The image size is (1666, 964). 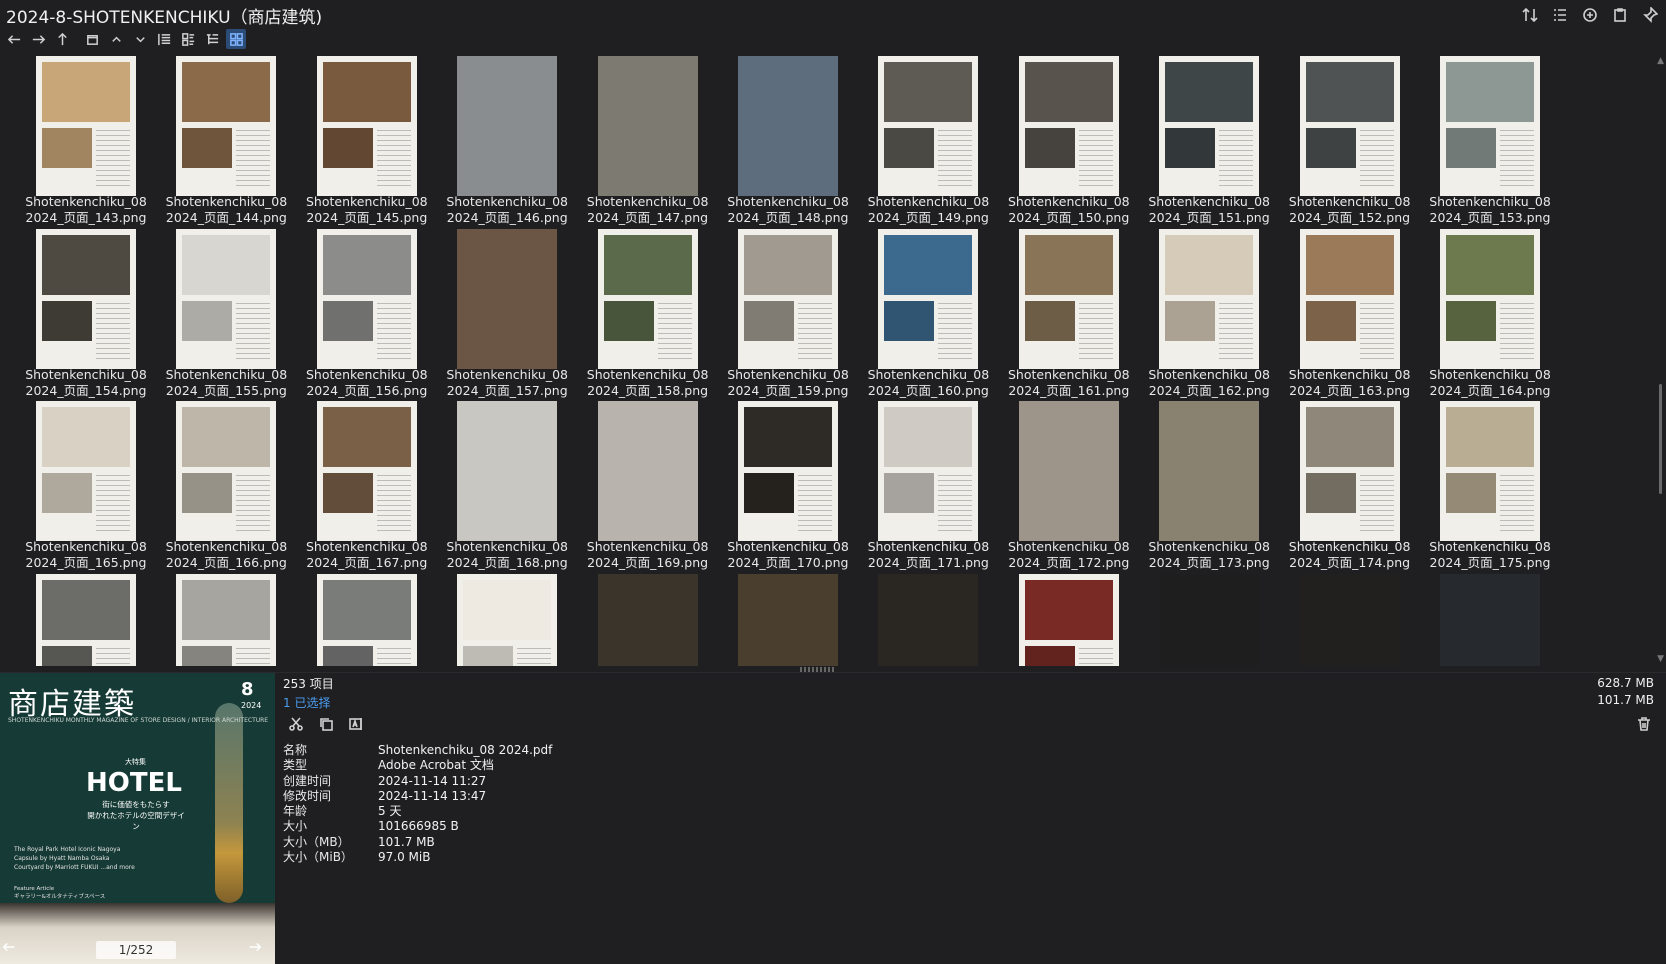 I want to click on file-item: Shotenkenchiku_08 2024_页面_160.png, so click(x=928, y=317).